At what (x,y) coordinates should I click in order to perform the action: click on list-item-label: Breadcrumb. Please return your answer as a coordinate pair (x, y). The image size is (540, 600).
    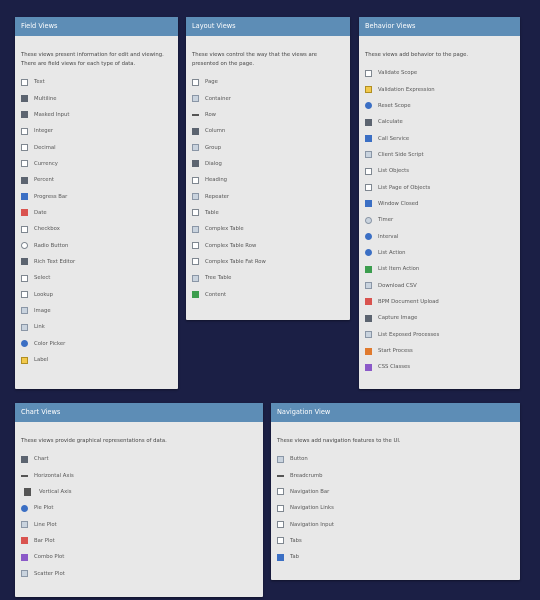
    Looking at the image, I should click on (306, 475).